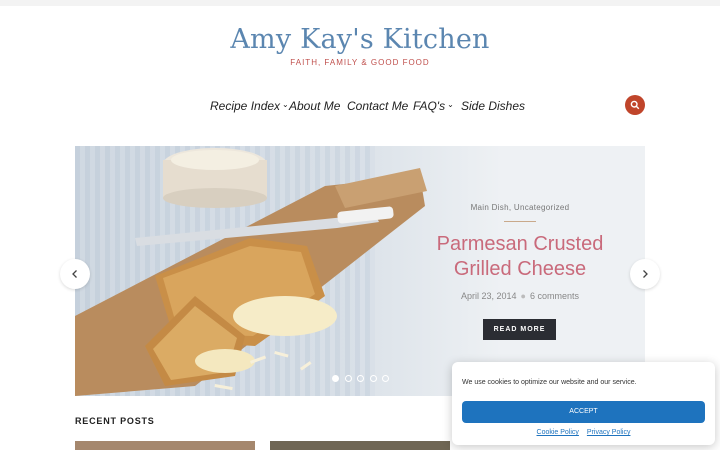  What do you see at coordinates (489, 296) in the screenshot?
I see `post-date: April 23, 2014` at bounding box center [489, 296].